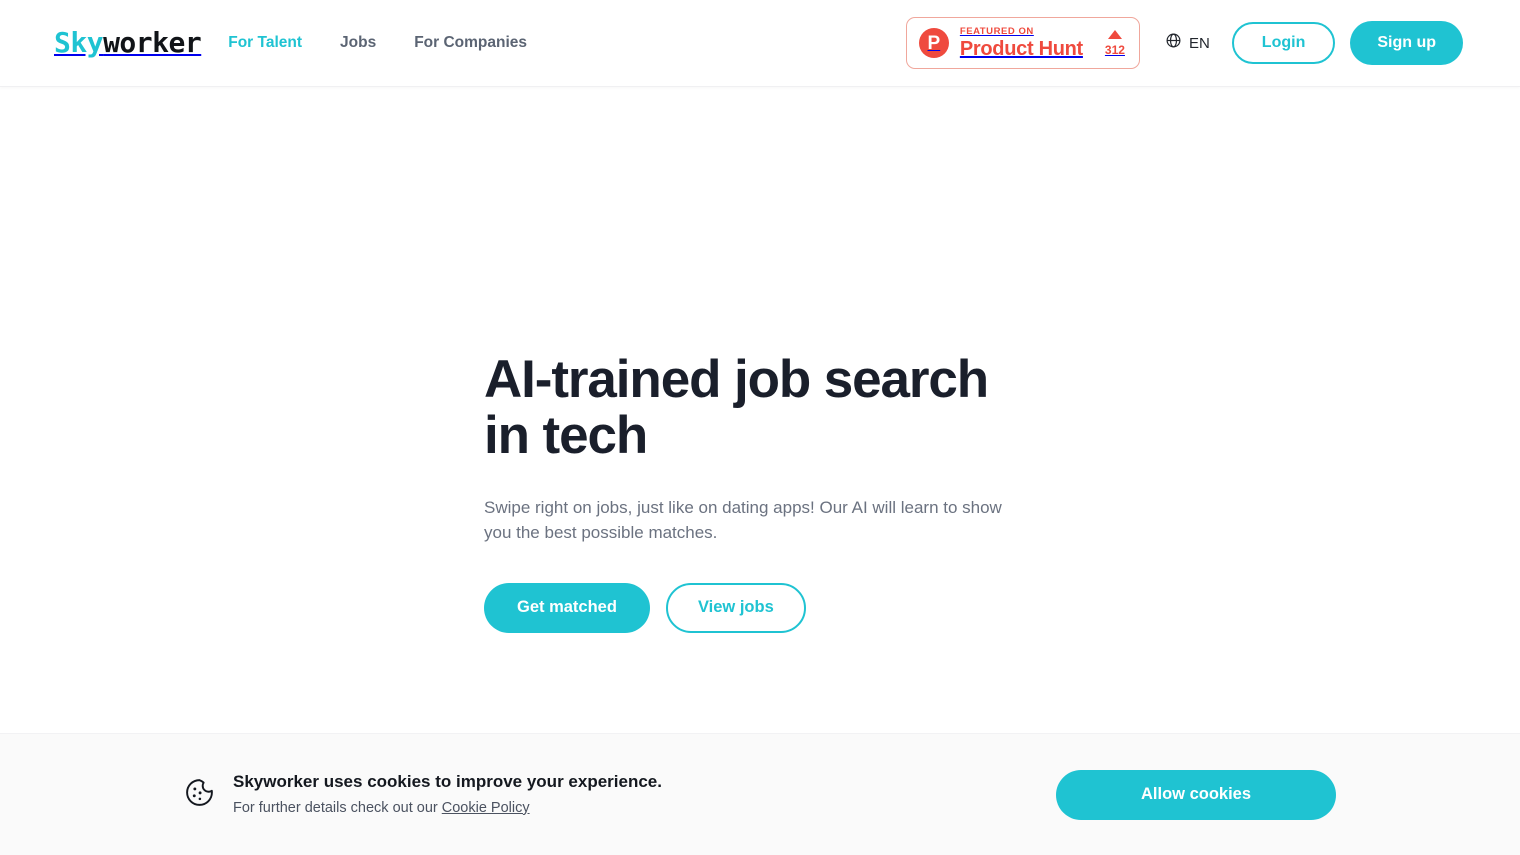 This screenshot has width=1520, height=855. I want to click on cookie-icon, so click(199, 795).